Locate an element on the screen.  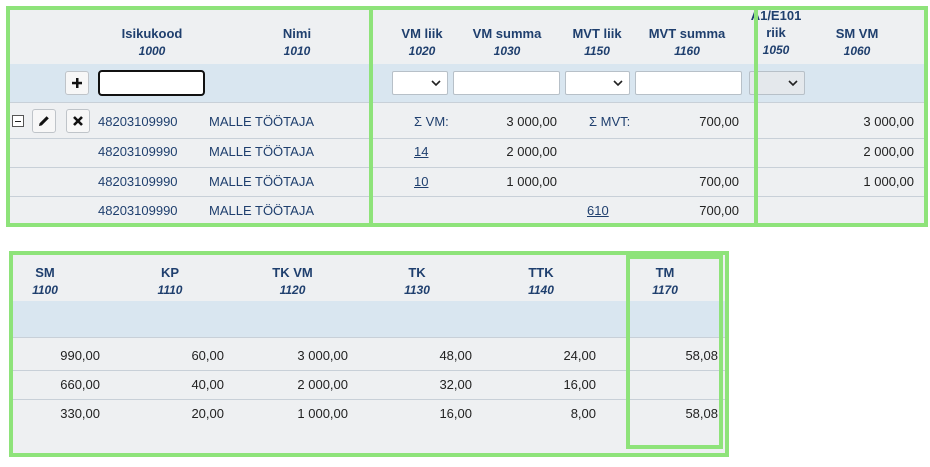
close-icon is located at coordinates (78, 121).